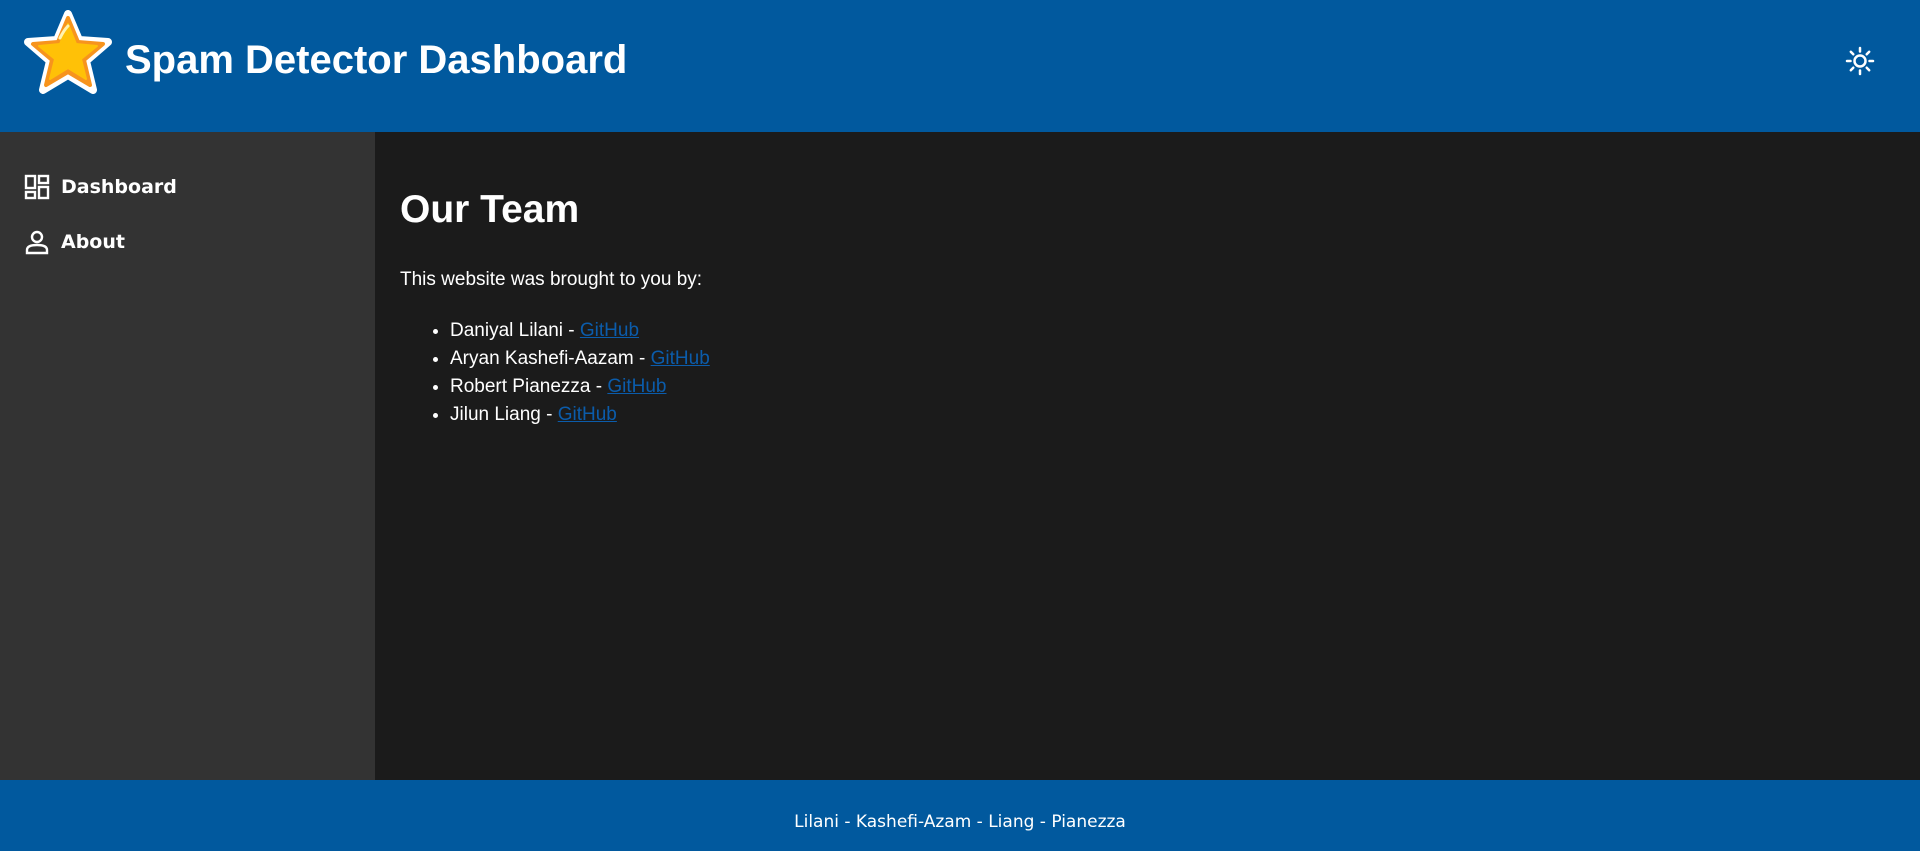  I want to click on member-name: Robert Pianezza, so click(520, 386).